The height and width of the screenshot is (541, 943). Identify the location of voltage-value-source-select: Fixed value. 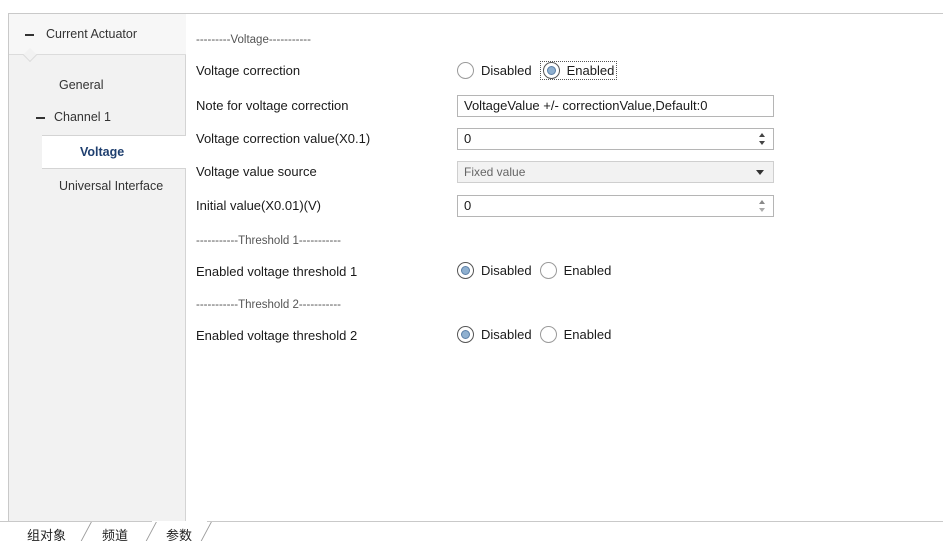
(615, 172).